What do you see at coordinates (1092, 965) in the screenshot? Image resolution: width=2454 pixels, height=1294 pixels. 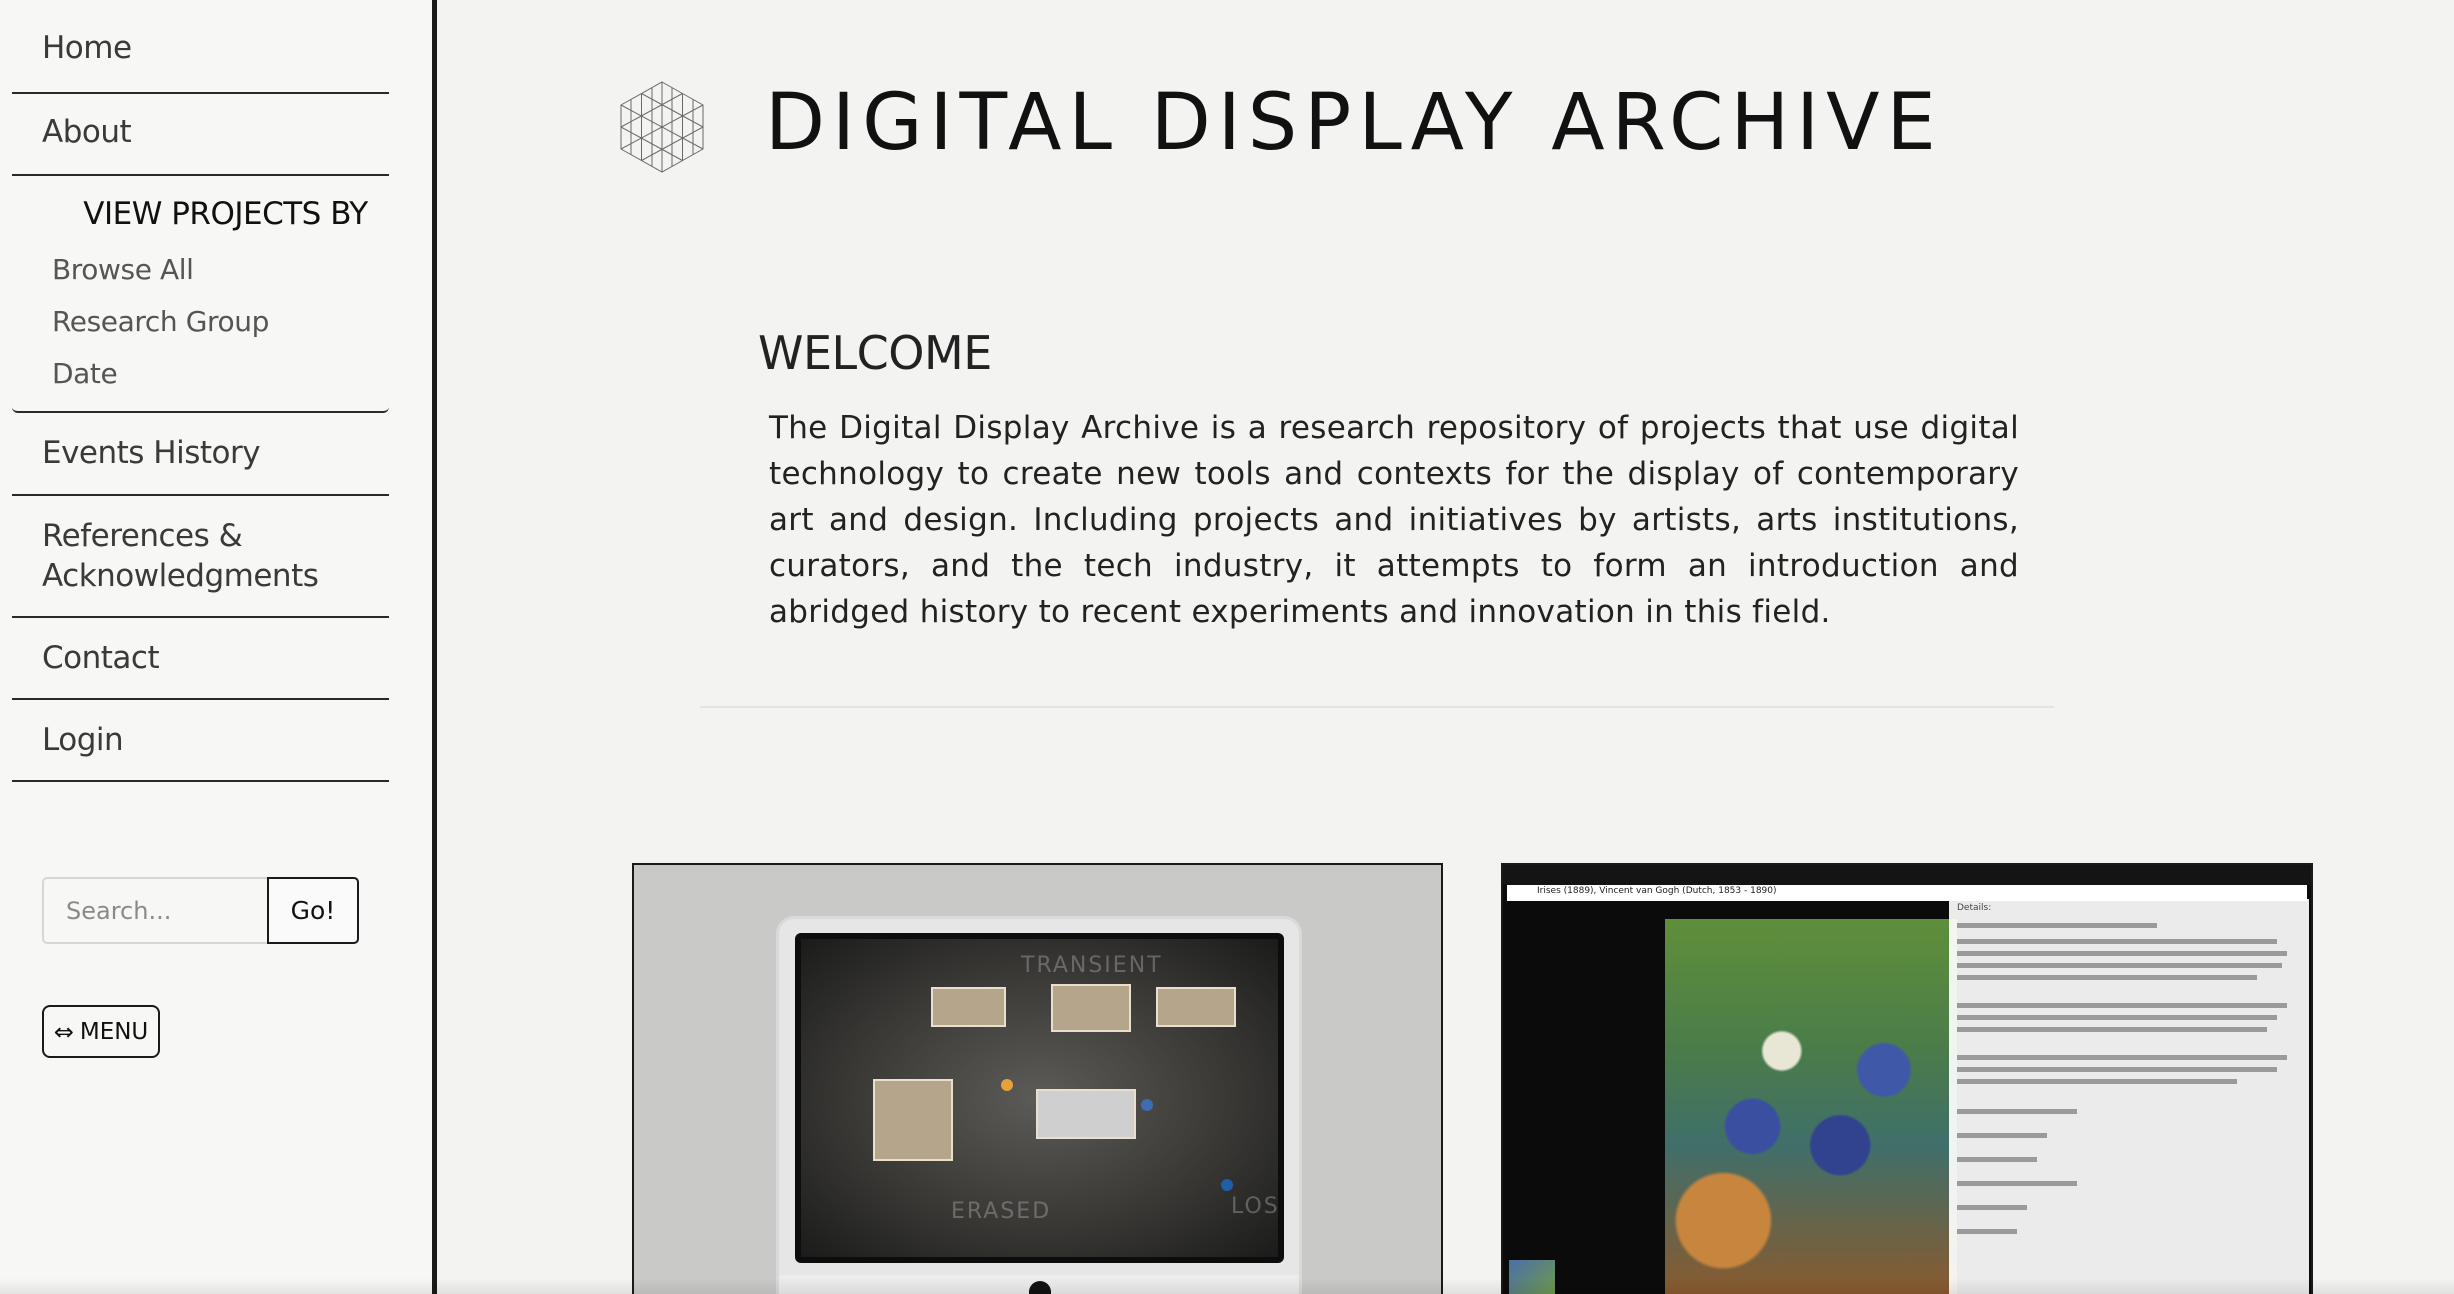 I see `screen-label-transient: TRANSIENT` at bounding box center [1092, 965].